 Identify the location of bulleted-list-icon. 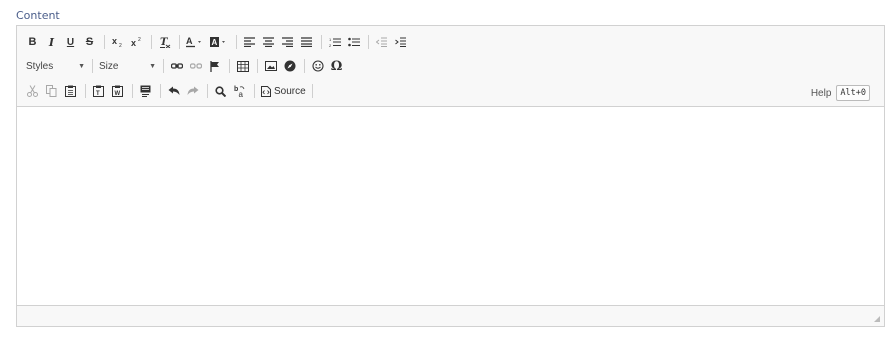
(353, 41).